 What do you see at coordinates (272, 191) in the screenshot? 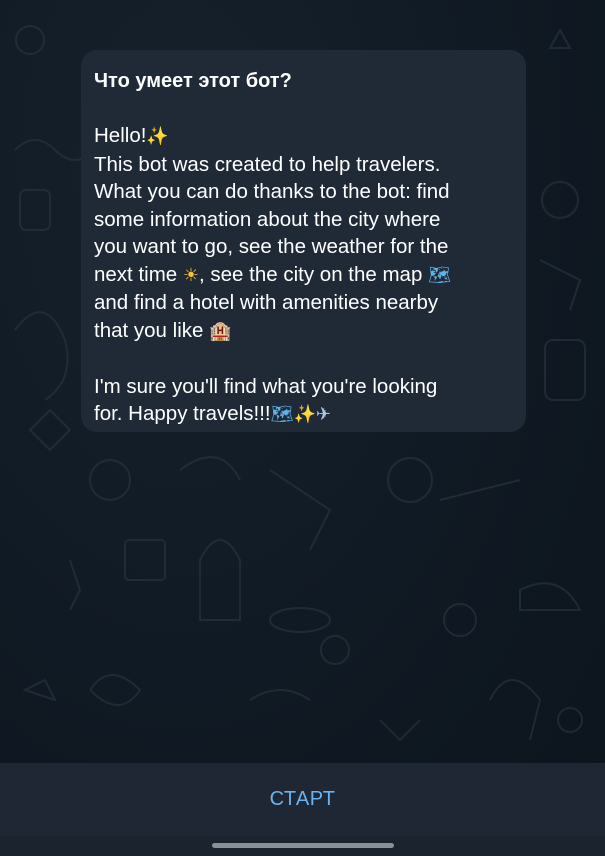
I see `description-line-2: What you can do thanks to the bot: find` at bounding box center [272, 191].